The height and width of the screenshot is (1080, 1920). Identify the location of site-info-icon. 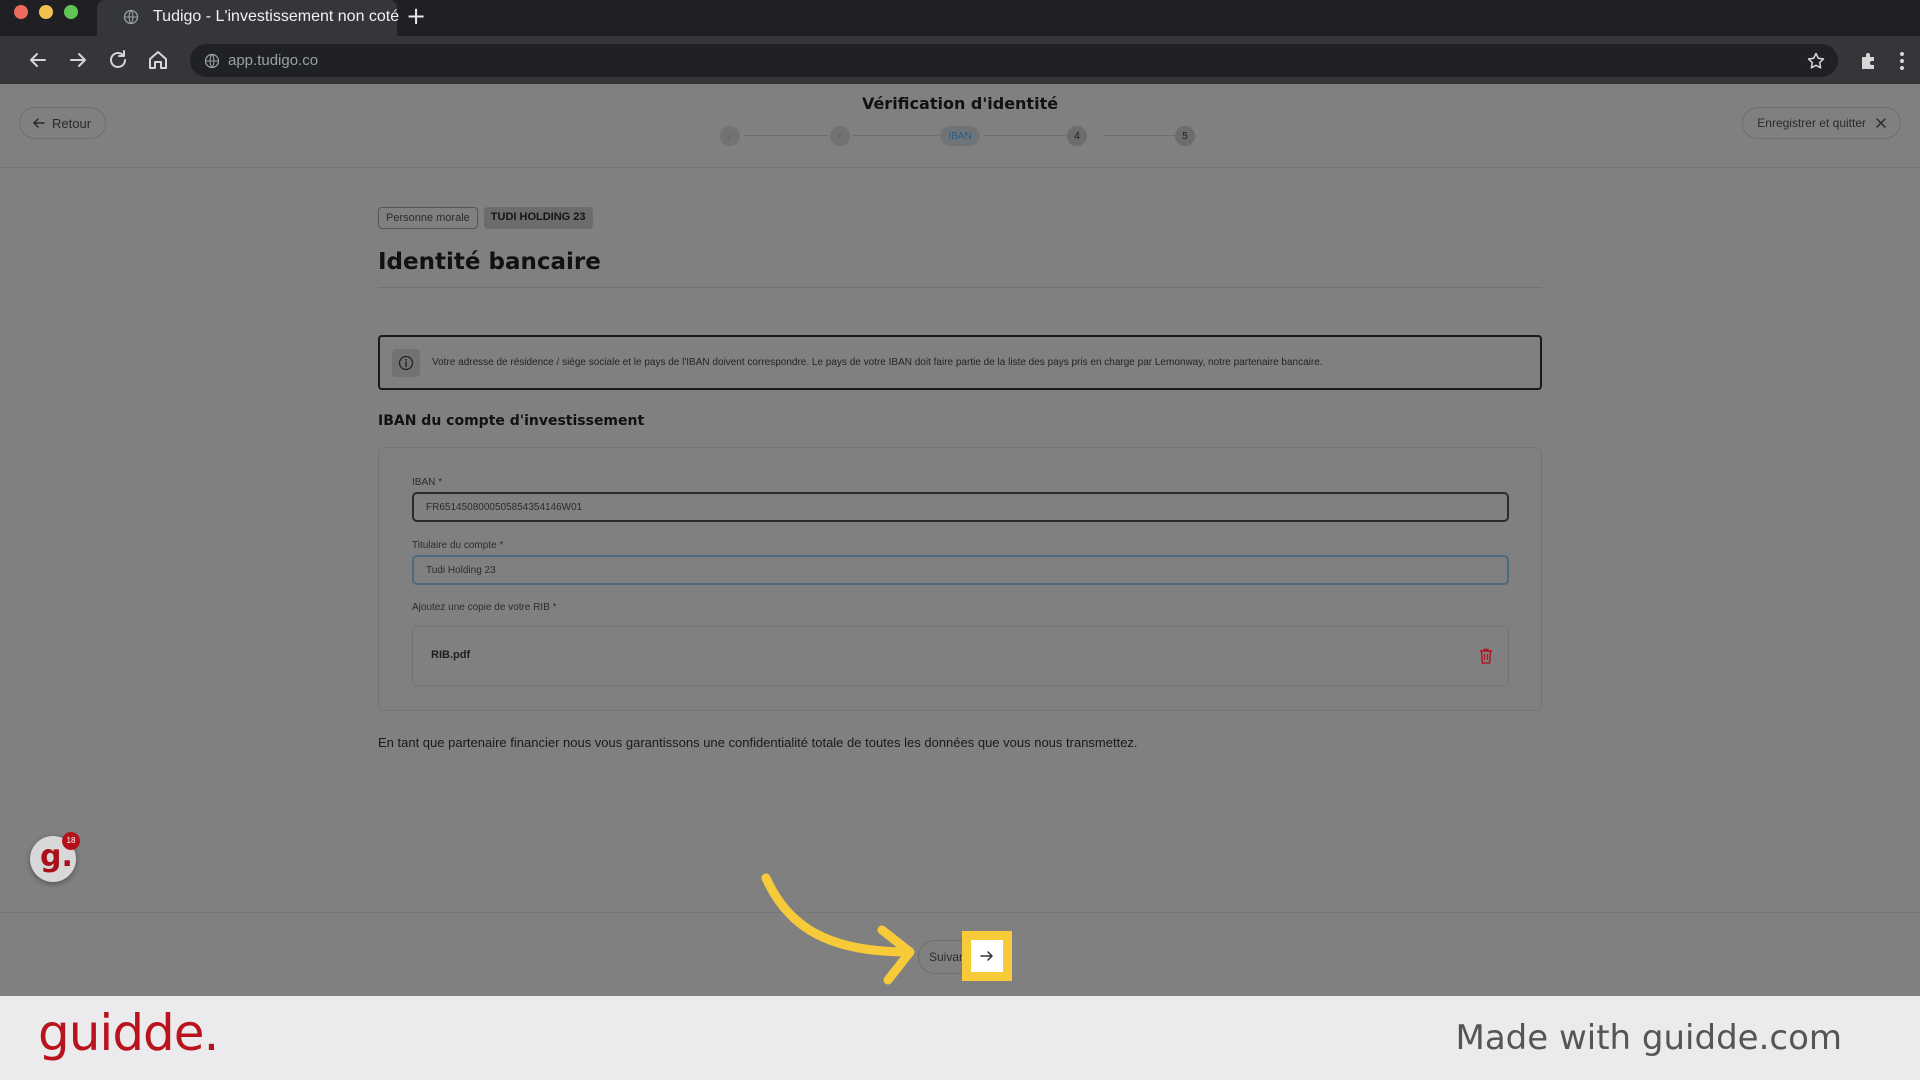
(212, 61).